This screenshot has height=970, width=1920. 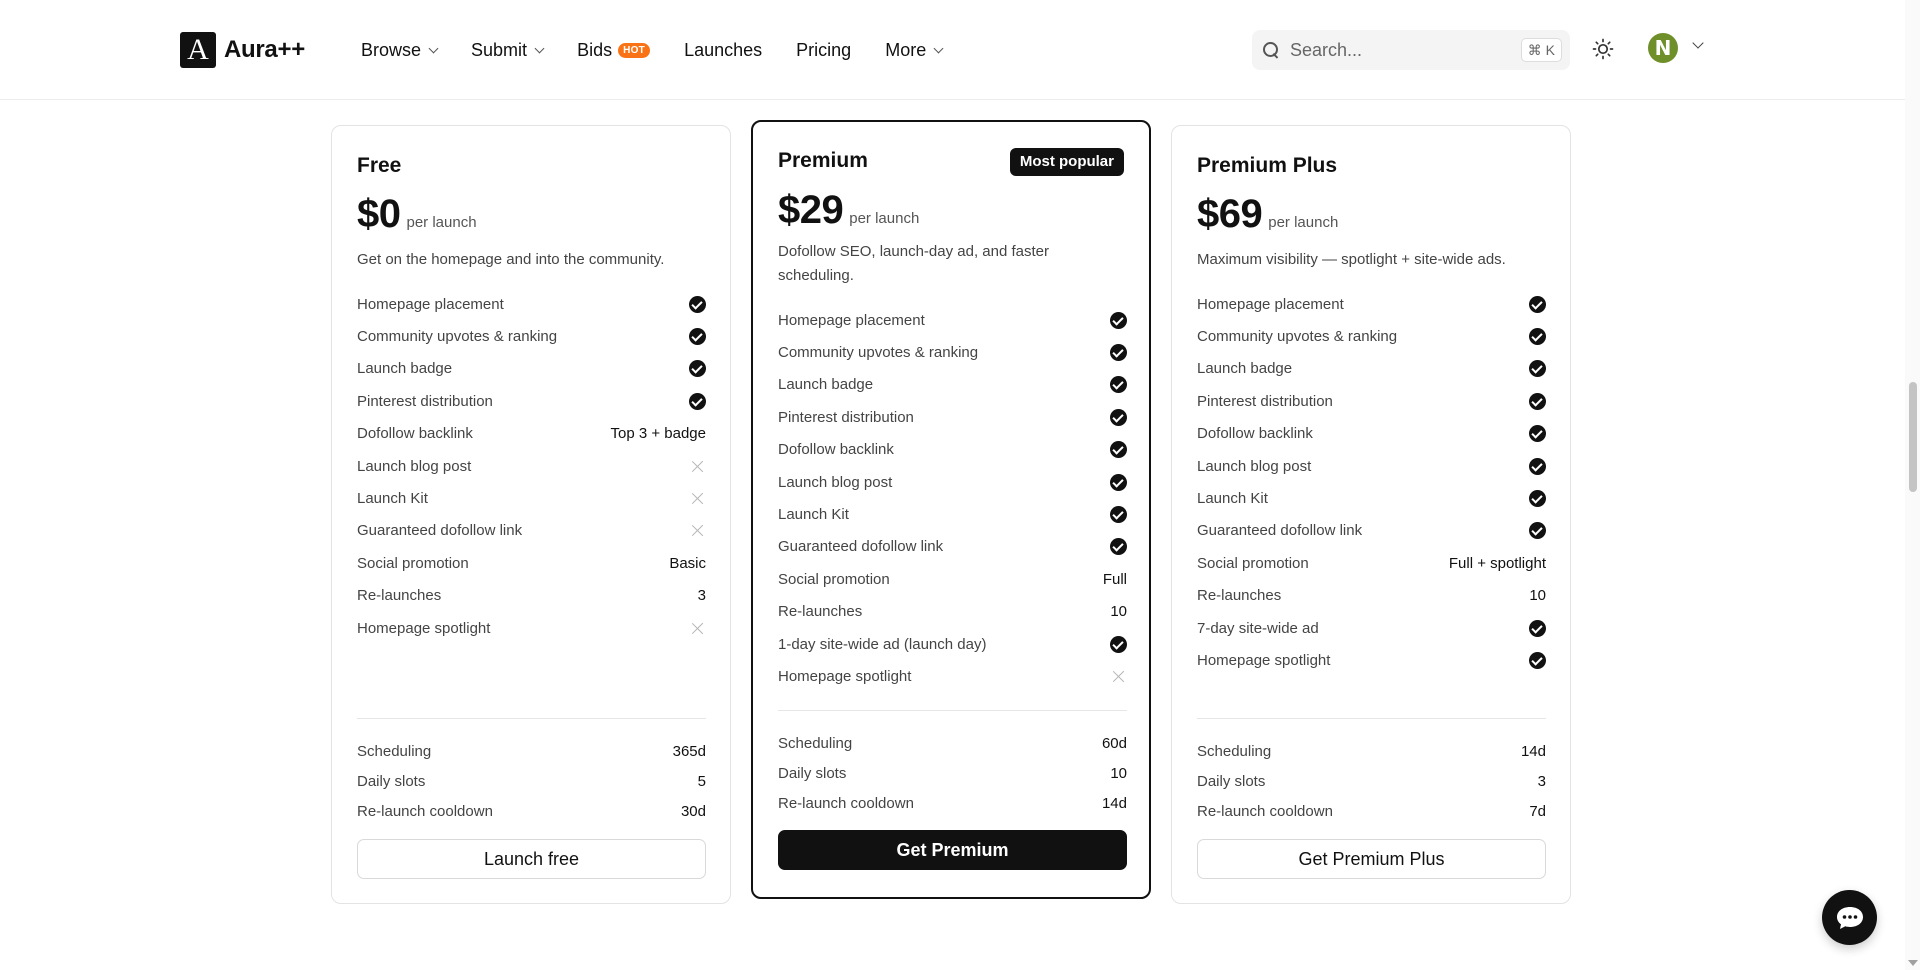 I want to click on nav-pricing-label: Pricing, so click(x=824, y=49).